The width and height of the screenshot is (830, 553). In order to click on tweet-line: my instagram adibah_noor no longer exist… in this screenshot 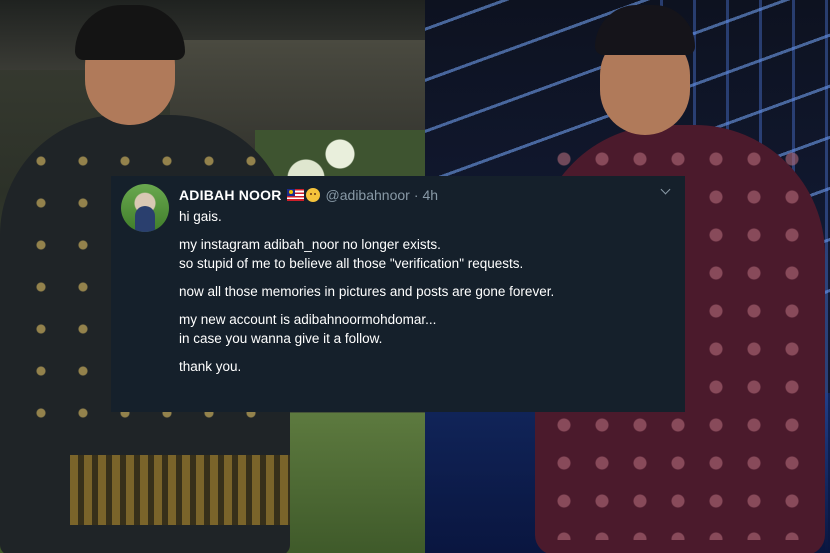, I will do `click(310, 244)`.